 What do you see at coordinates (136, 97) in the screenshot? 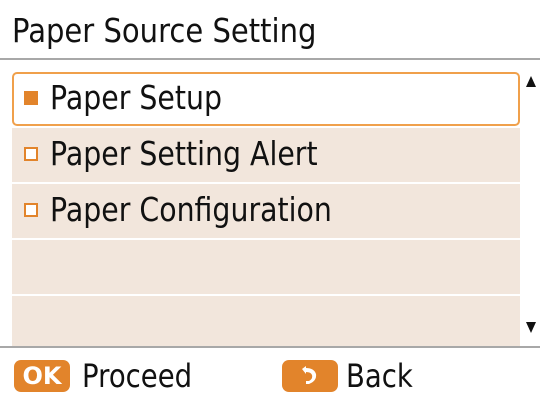
I see `menu-item-label: Paper Setup` at bounding box center [136, 97].